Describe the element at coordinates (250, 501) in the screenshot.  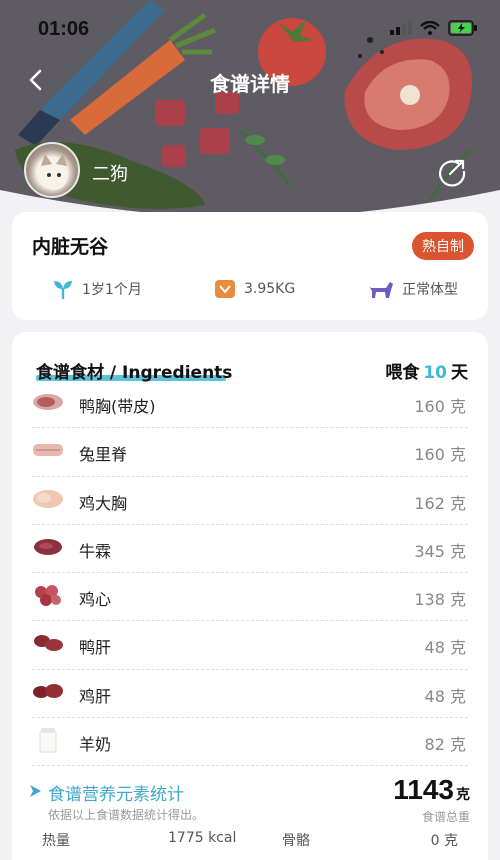
I see `ingredient-row: 鸡大胸 162 克` at that location.